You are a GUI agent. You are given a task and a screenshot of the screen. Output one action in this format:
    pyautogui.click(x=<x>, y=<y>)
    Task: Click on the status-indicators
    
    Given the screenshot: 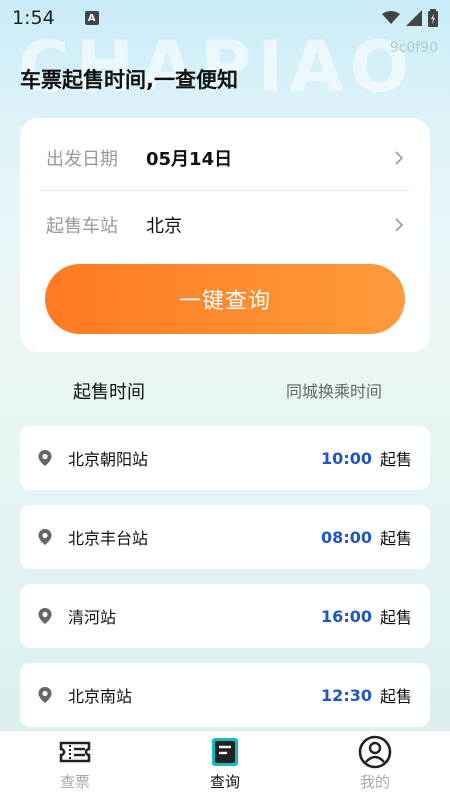 What is the action you would take?
    pyautogui.click(x=410, y=18)
    